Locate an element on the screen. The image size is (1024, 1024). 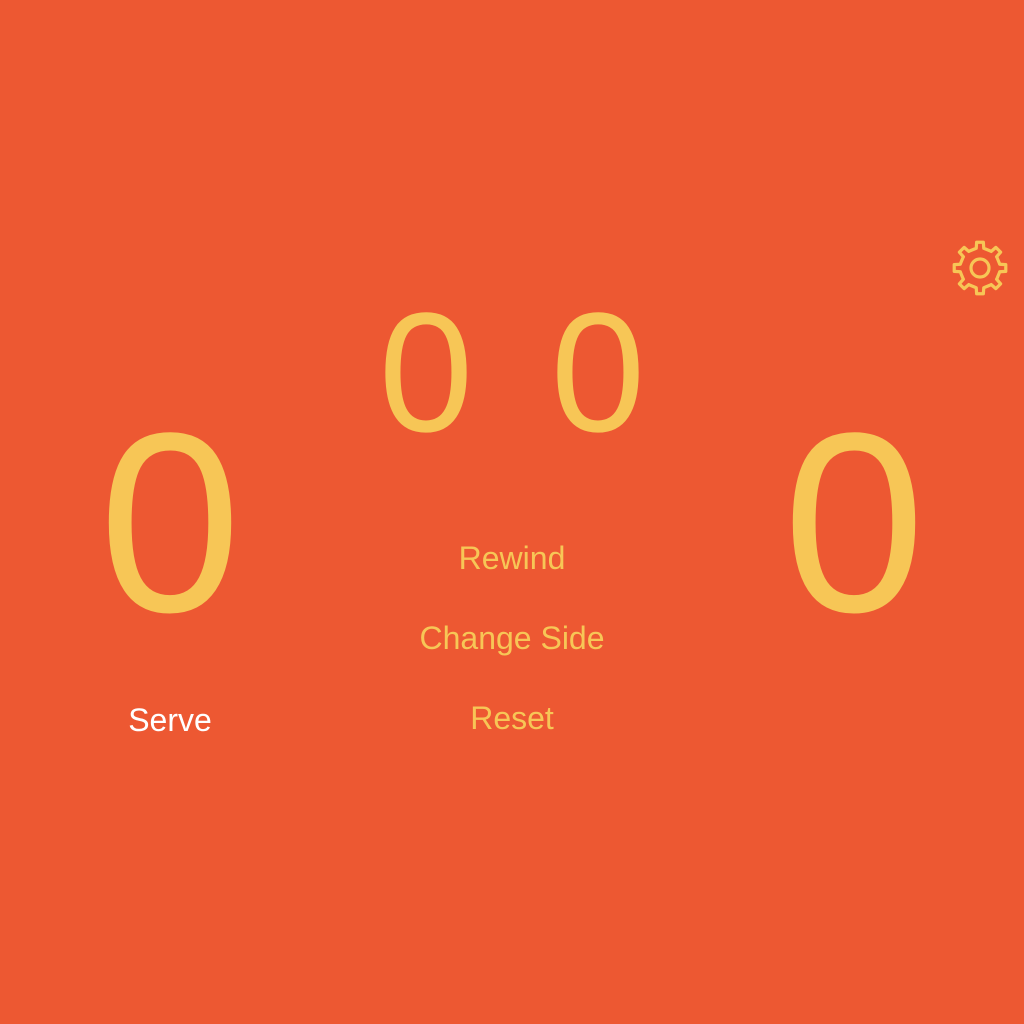
left-player-score: 0 is located at coordinates (170, 523).